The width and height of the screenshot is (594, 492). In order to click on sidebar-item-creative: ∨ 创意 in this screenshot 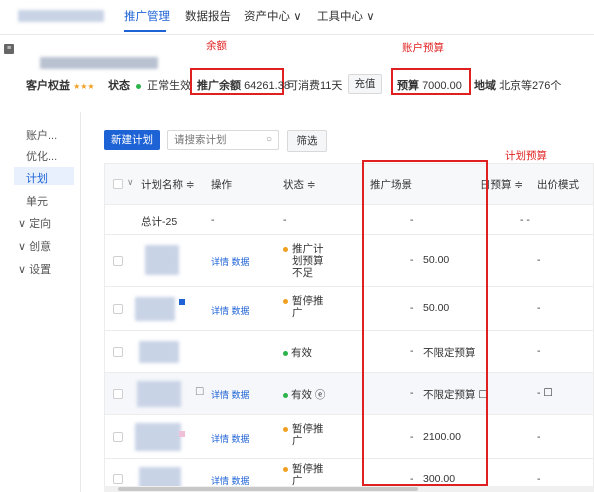, I will do `click(34, 246)`.